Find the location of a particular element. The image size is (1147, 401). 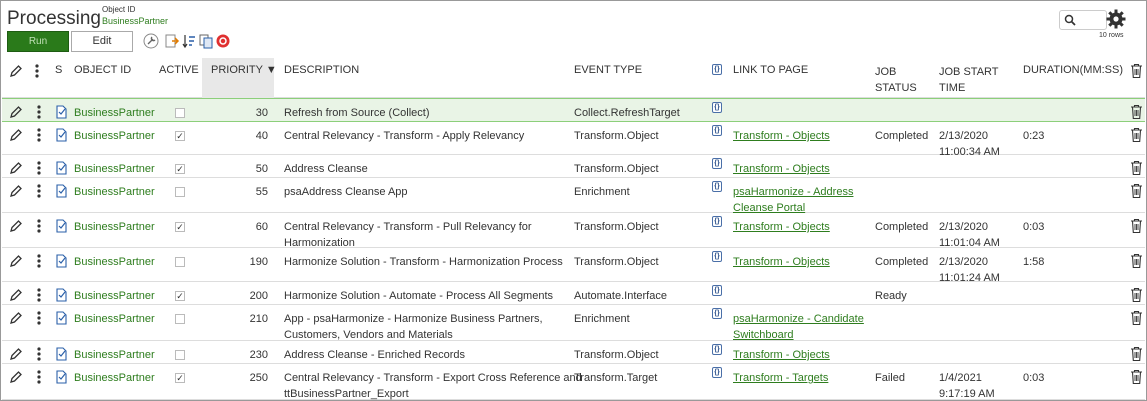

column-header-job-status: JOB STATUS is located at coordinates (896, 80).